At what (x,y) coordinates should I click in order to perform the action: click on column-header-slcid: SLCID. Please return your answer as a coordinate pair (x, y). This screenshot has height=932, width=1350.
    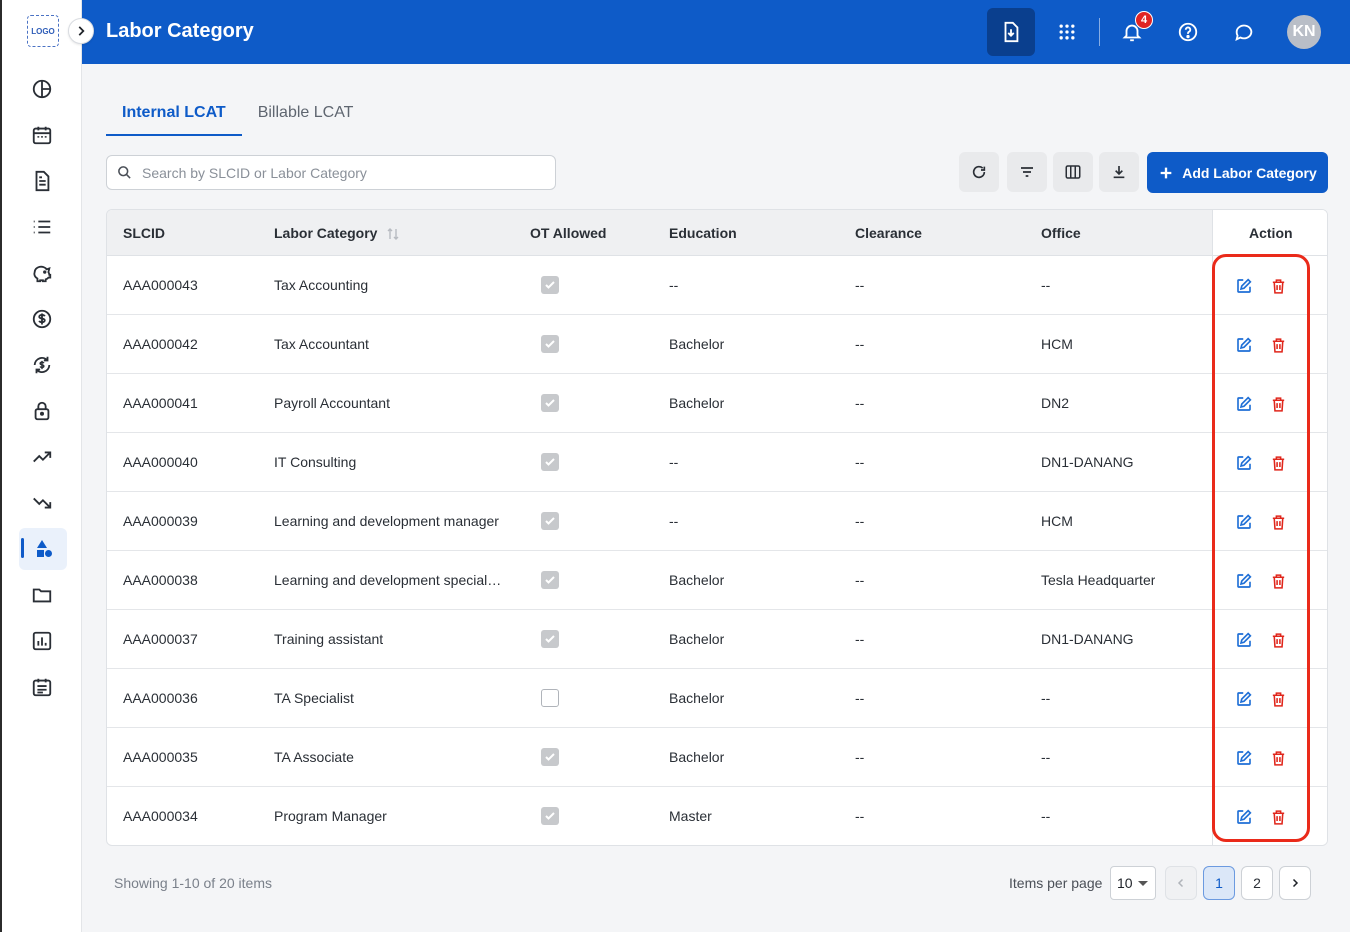
    Looking at the image, I should click on (144, 233).